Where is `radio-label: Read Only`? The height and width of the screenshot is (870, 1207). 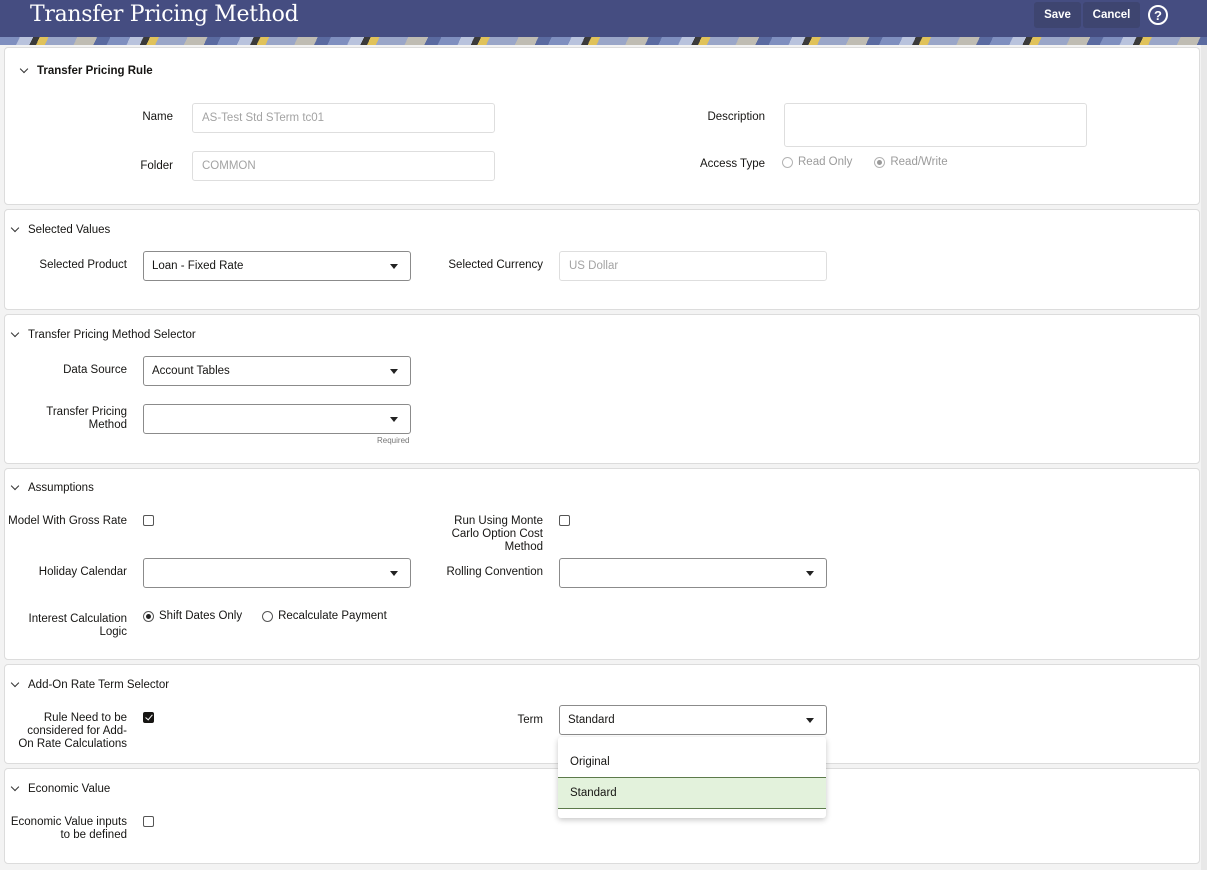 radio-label: Read Only is located at coordinates (825, 162).